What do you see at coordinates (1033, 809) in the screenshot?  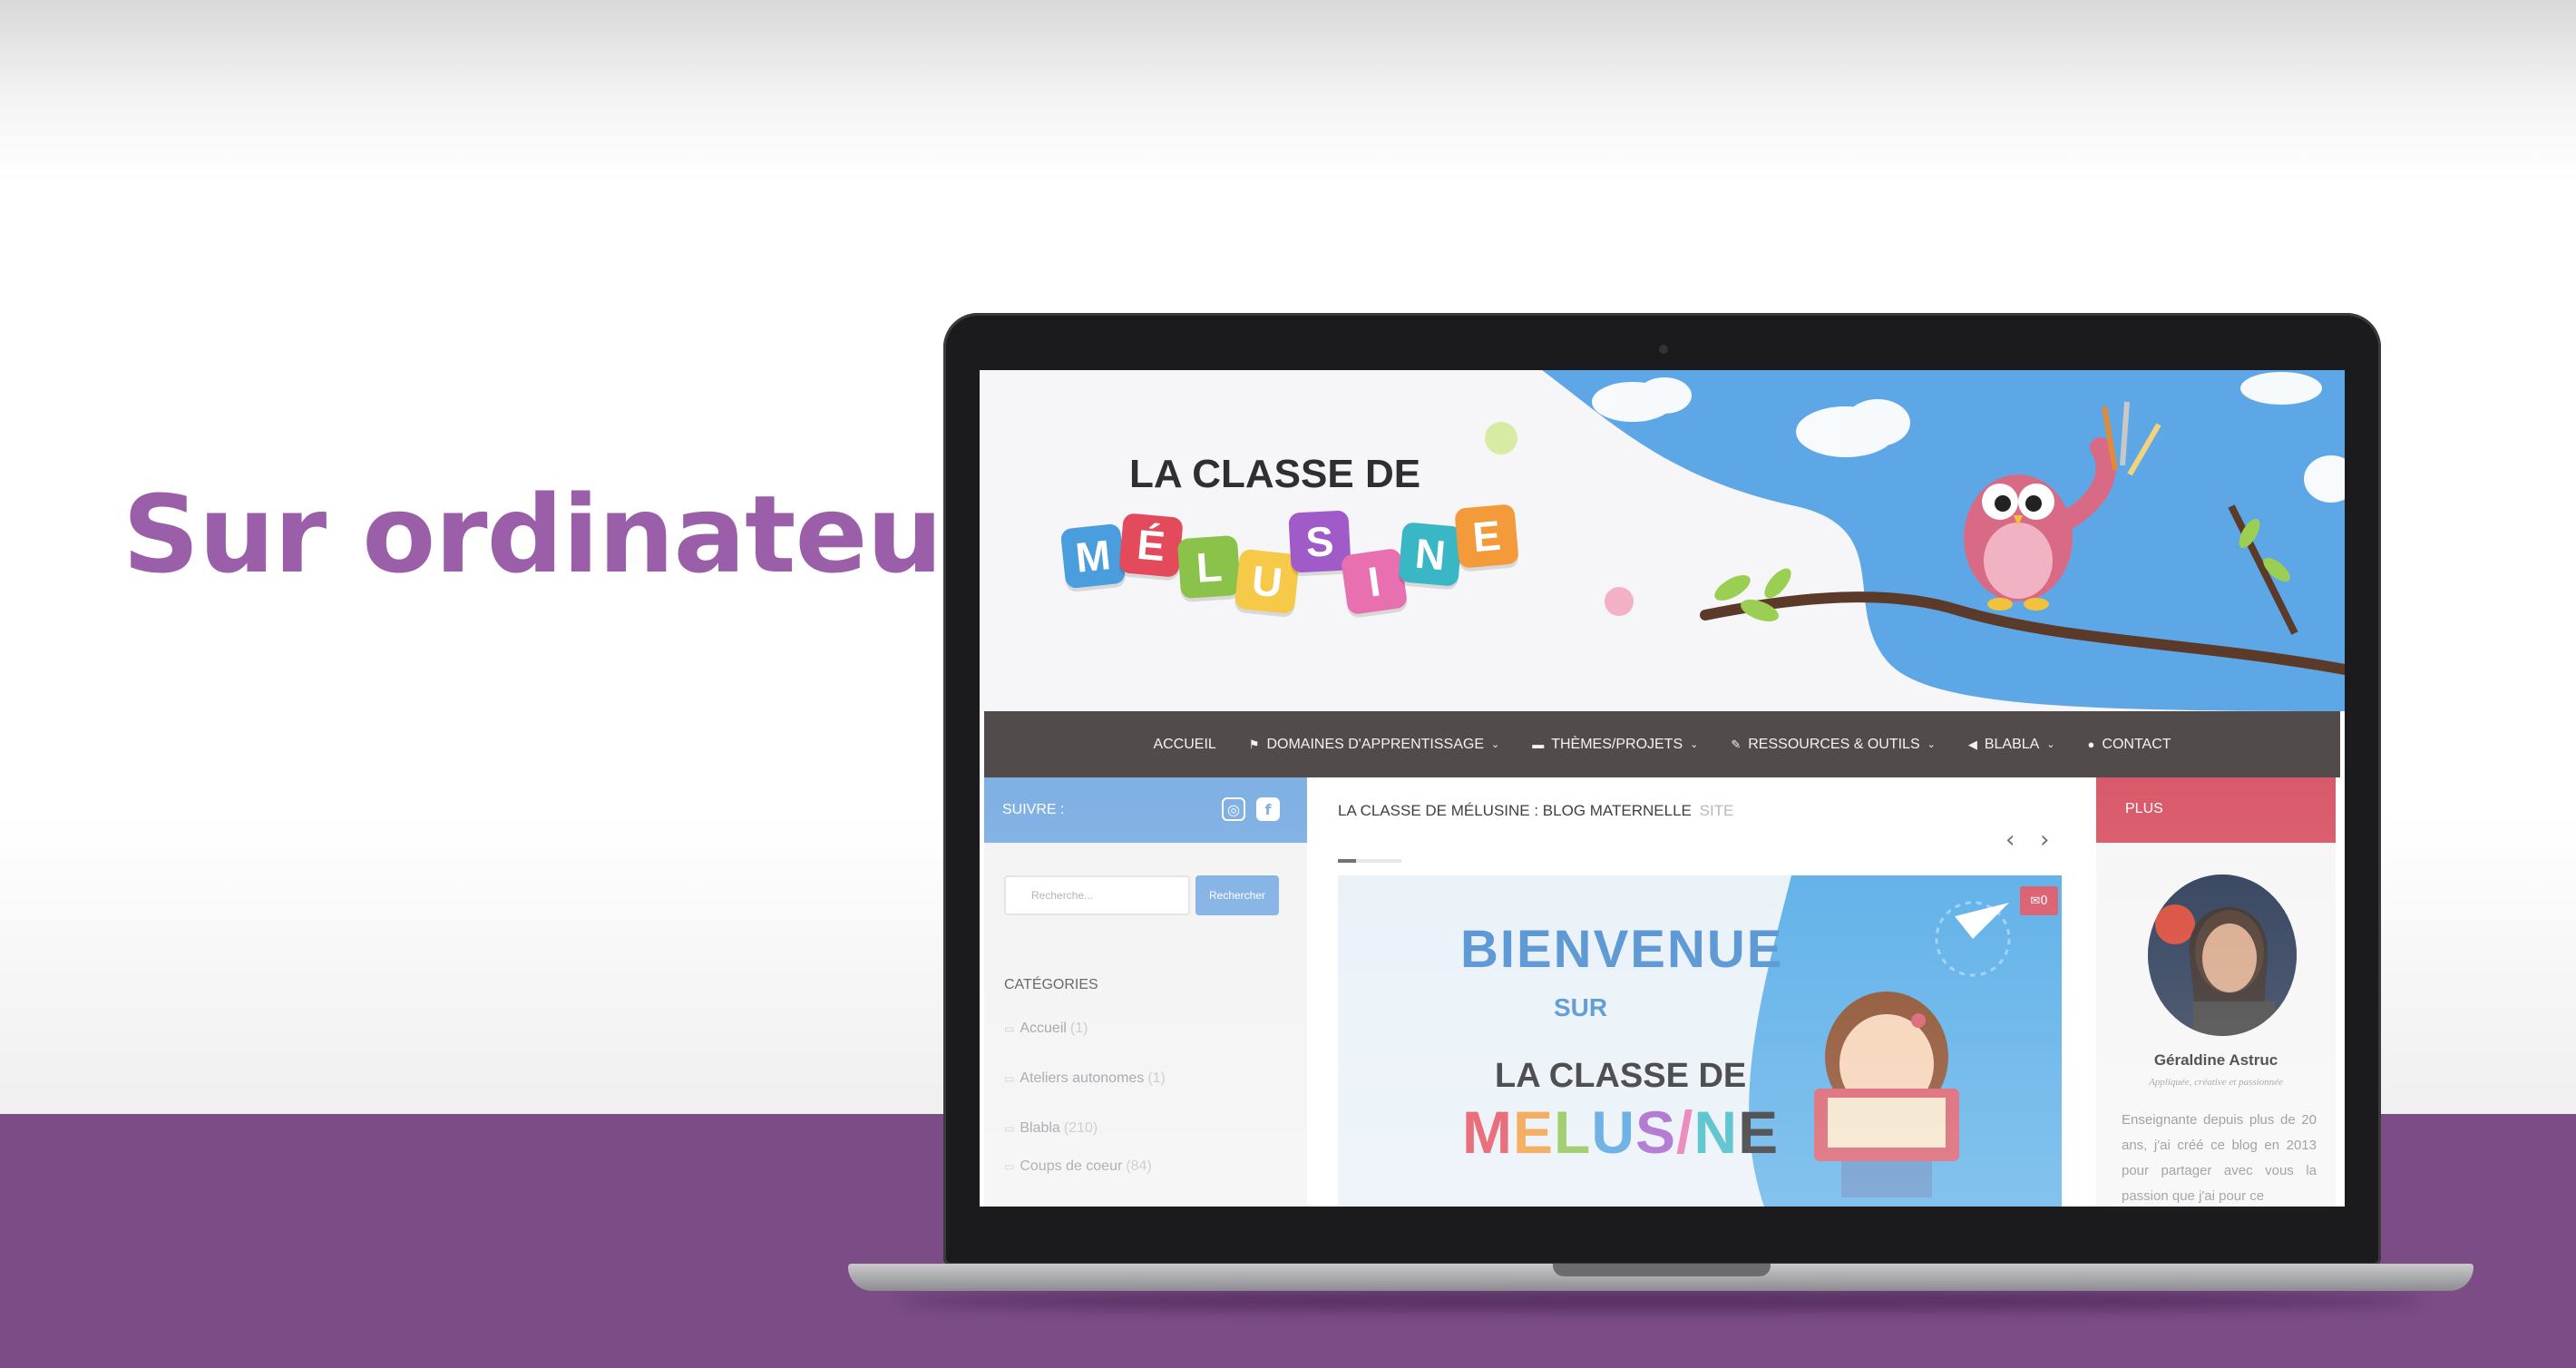 I see `follow-label: SUIVRE :` at bounding box center [1033, 809].